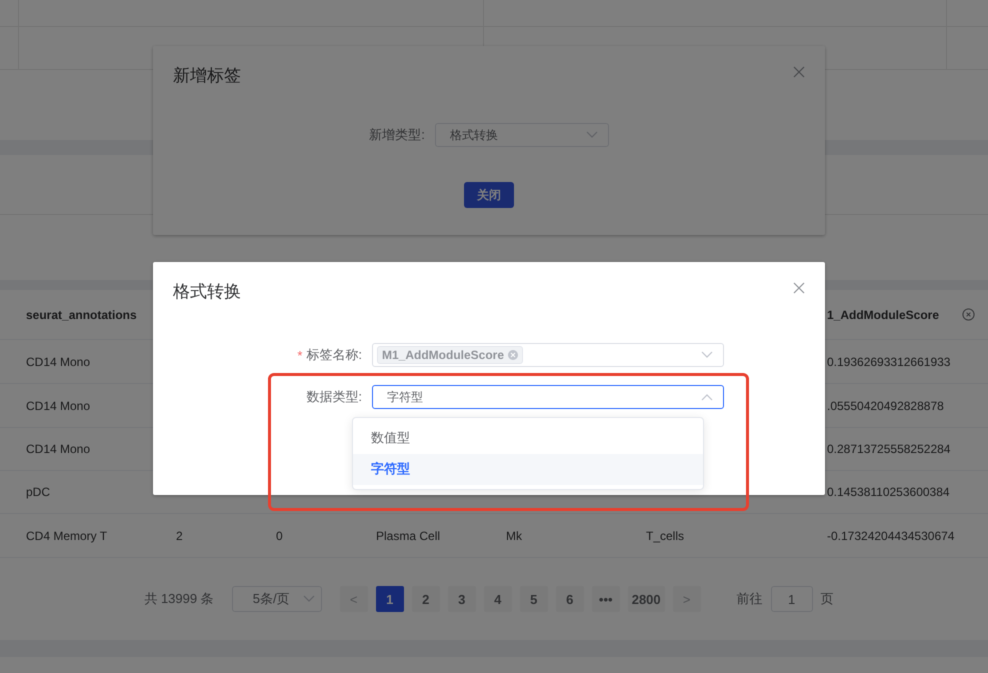 Image resolution: width=988 pixels, height=673 pixels. I want to click on page-button: 6, so click(570, 599).